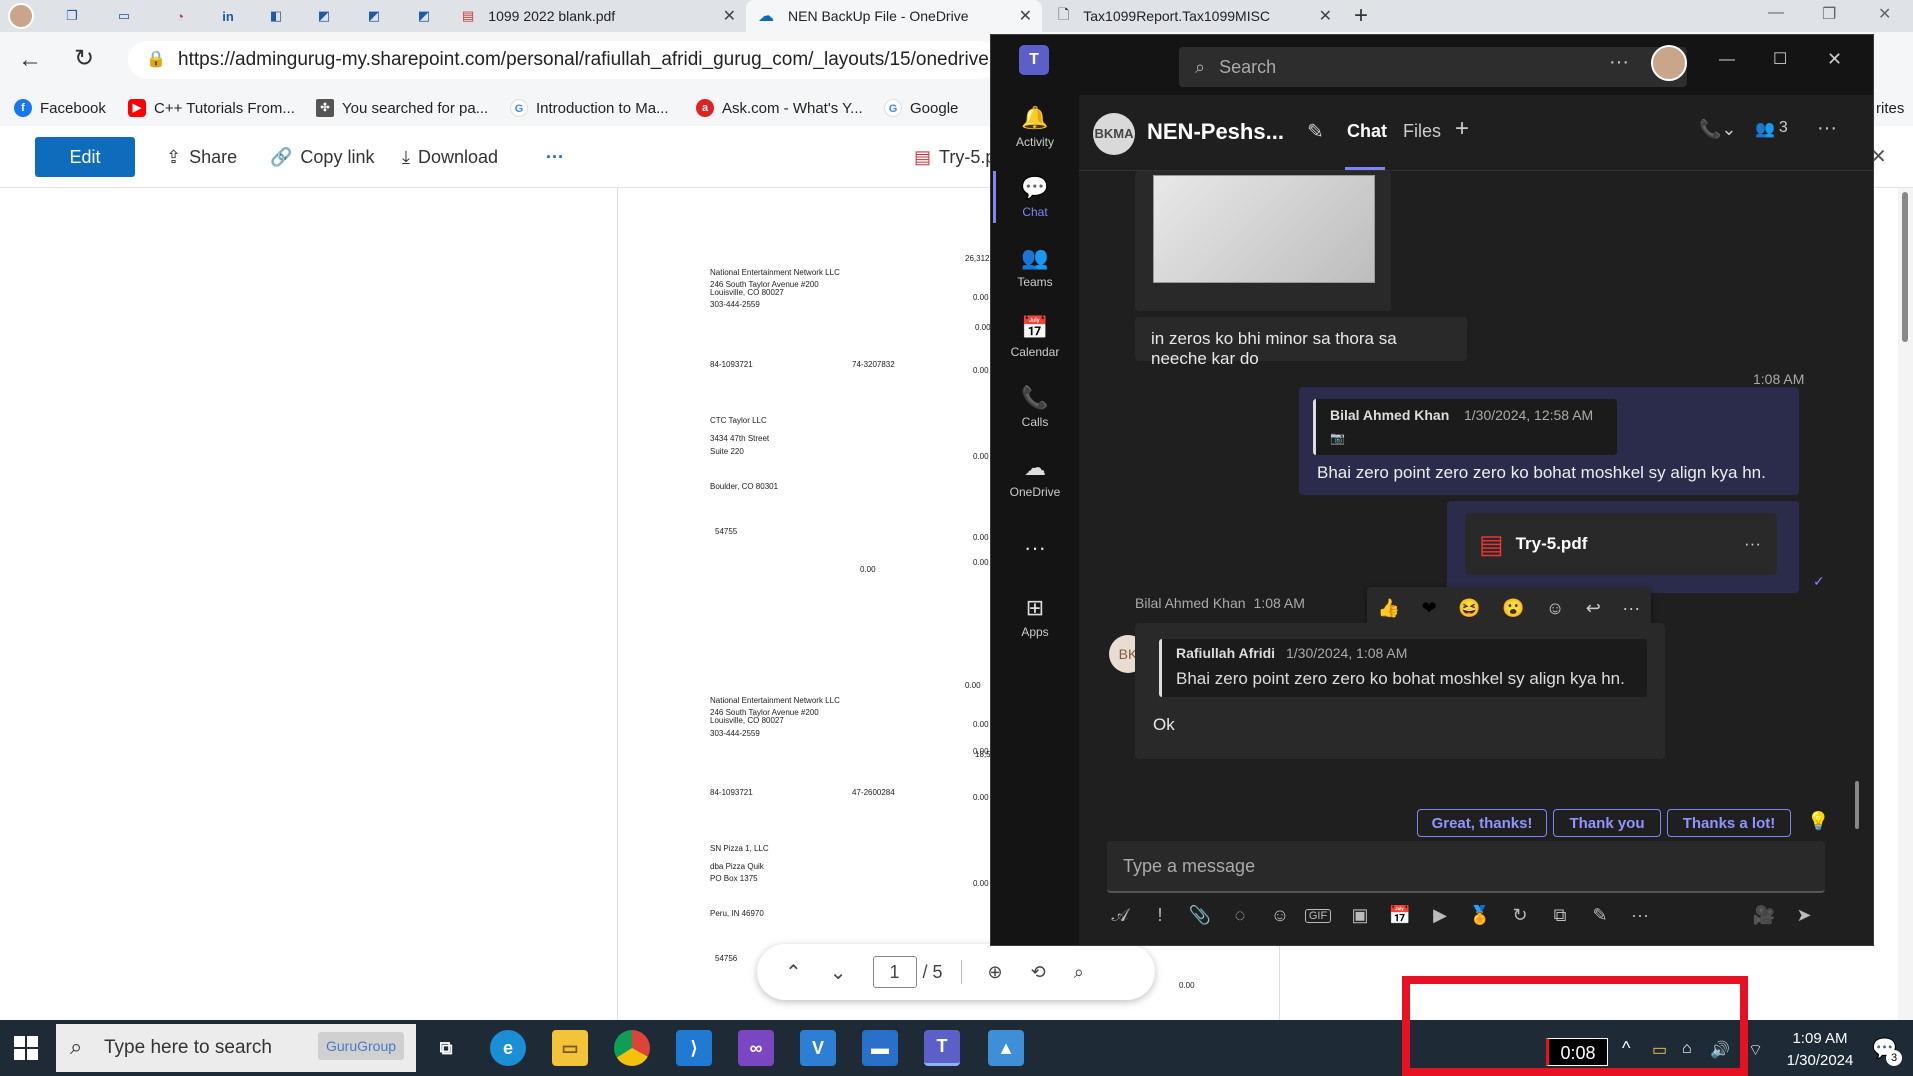 This screenshot has width=1913, height=1076. Describe the element at coordinates (180, 16) in the screenshot. I see `pinned-tab-icon: ◔` at that location.